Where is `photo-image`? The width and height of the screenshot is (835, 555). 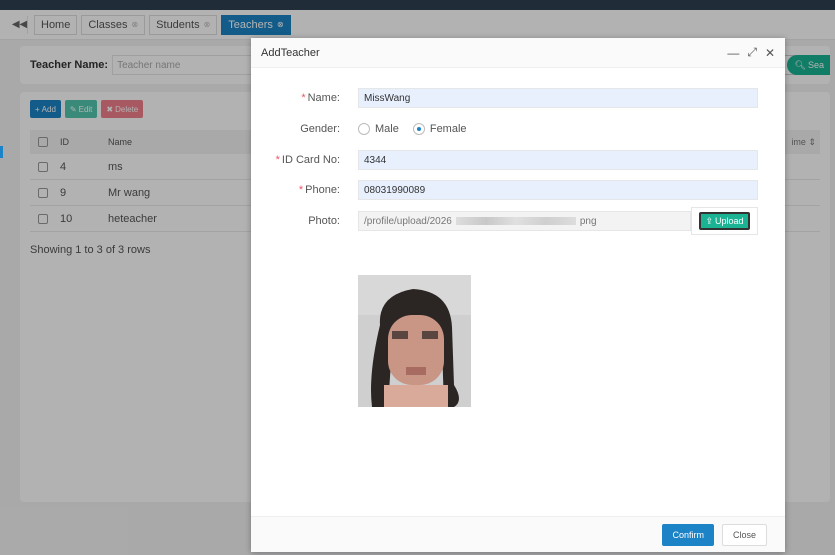
photo-image is located at coordinates (414, 341).